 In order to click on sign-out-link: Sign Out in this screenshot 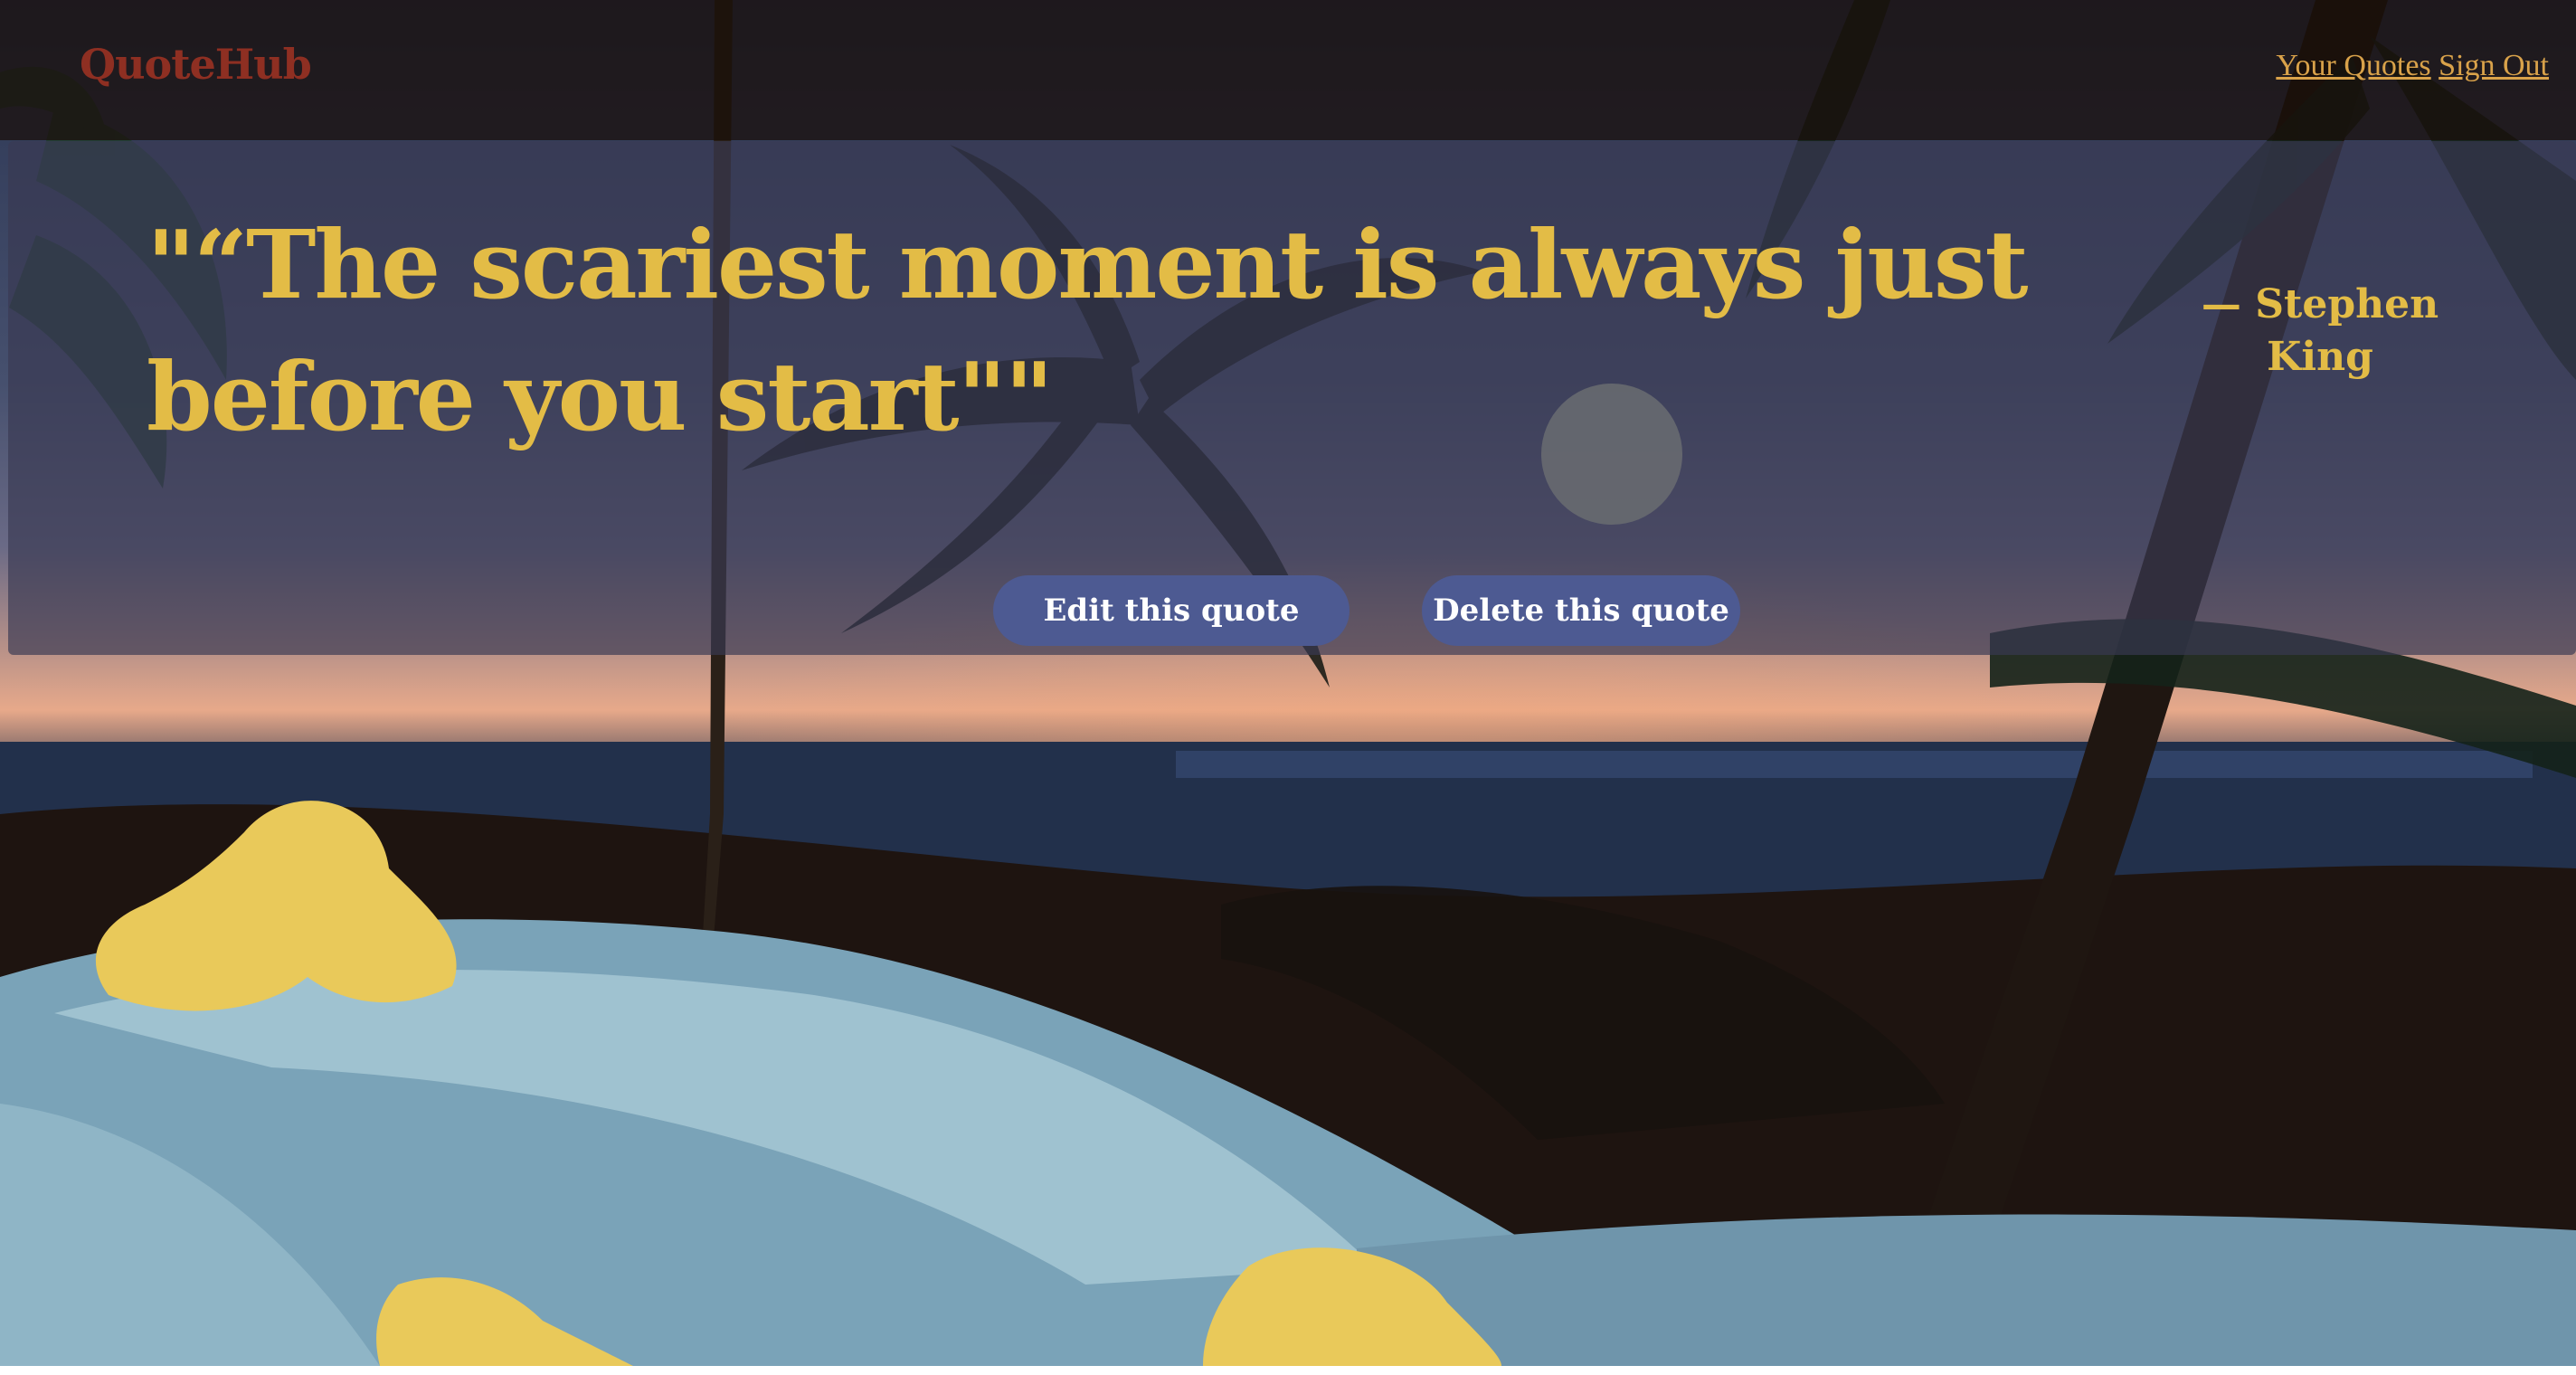, I will do `click(2494, 65)`.